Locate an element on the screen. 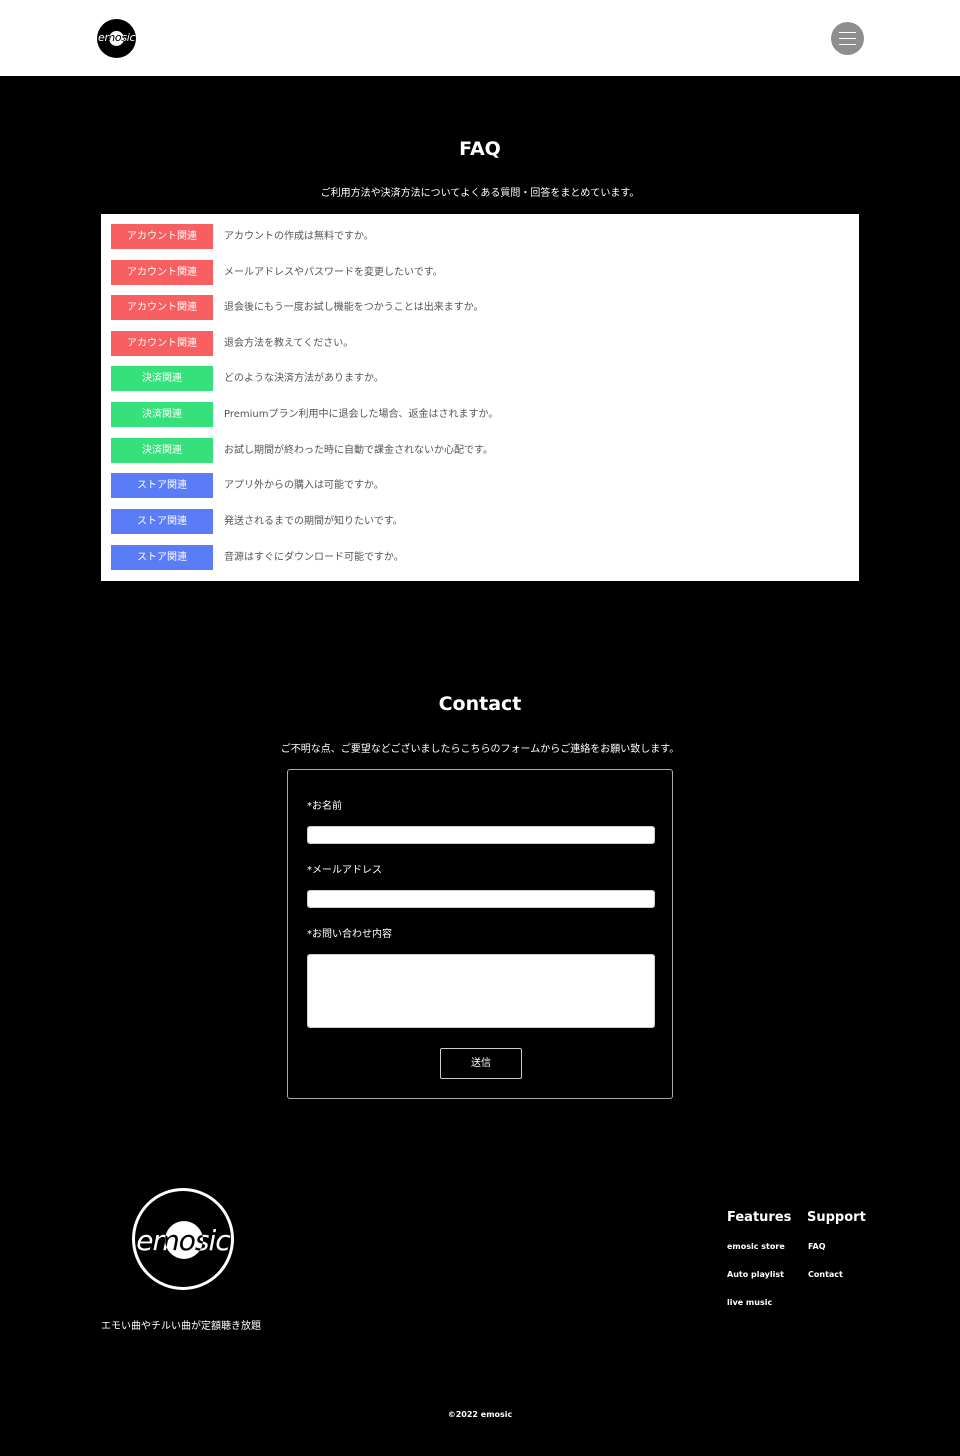  faq-title: FAQ is located at coordinates (480, 149).